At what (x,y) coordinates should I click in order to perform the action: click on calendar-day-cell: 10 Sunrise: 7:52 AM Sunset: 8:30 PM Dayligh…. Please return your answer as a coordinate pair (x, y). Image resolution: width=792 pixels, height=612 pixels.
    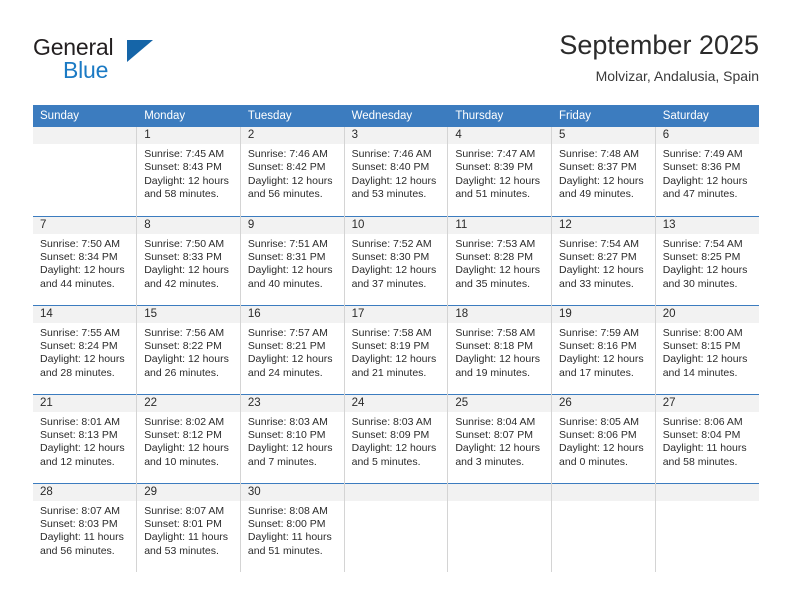
    Looking at the image, I should click on (396, 260).